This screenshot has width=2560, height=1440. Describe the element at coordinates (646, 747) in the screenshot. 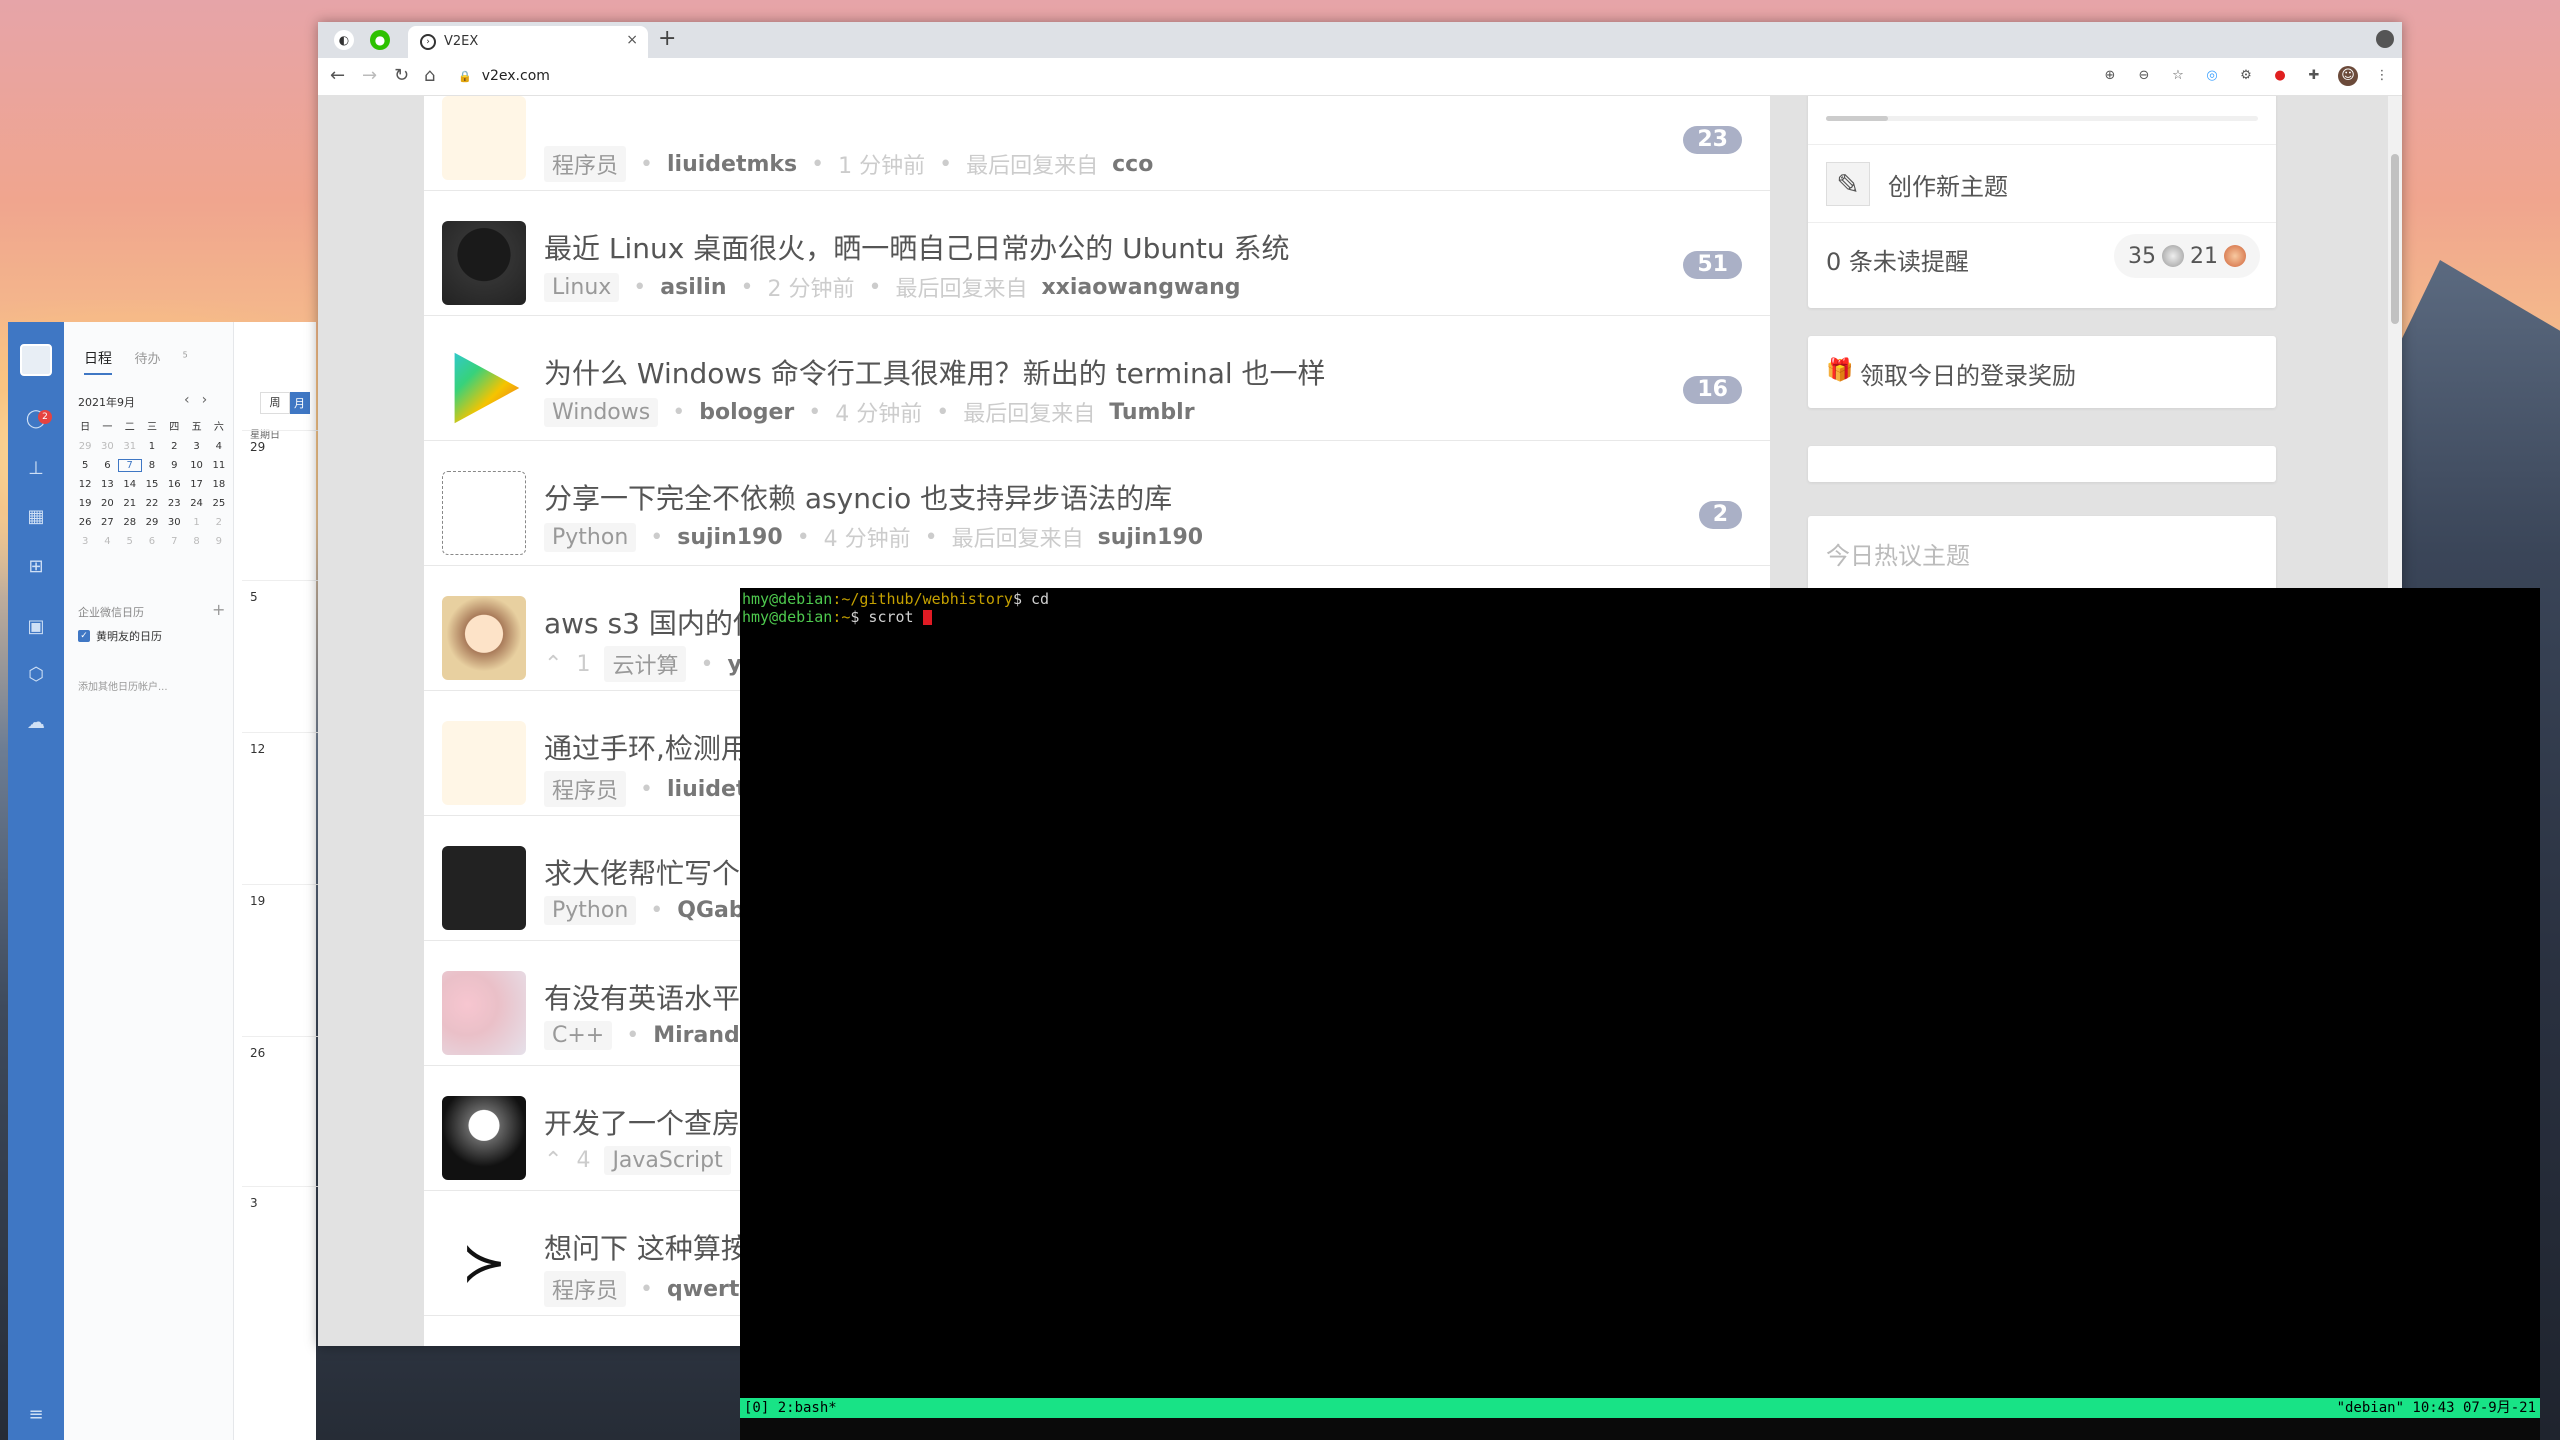

I see `topic-title: 通过手环,检测用` at that location.